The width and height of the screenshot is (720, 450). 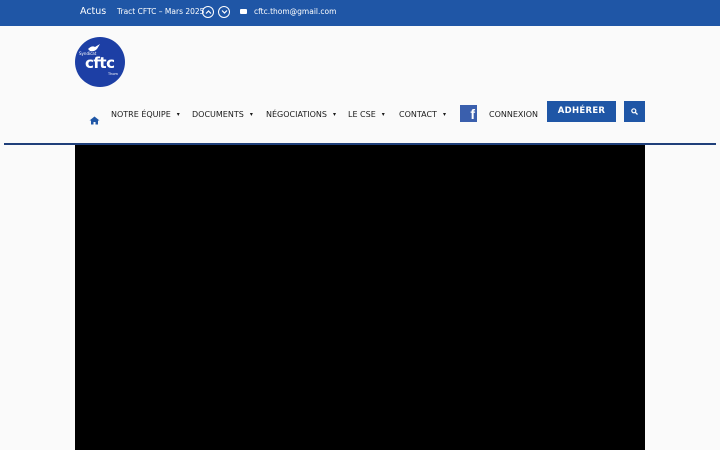 I want to click on nav-item-label: DOCUMENTS, so click(x=218, y=114).